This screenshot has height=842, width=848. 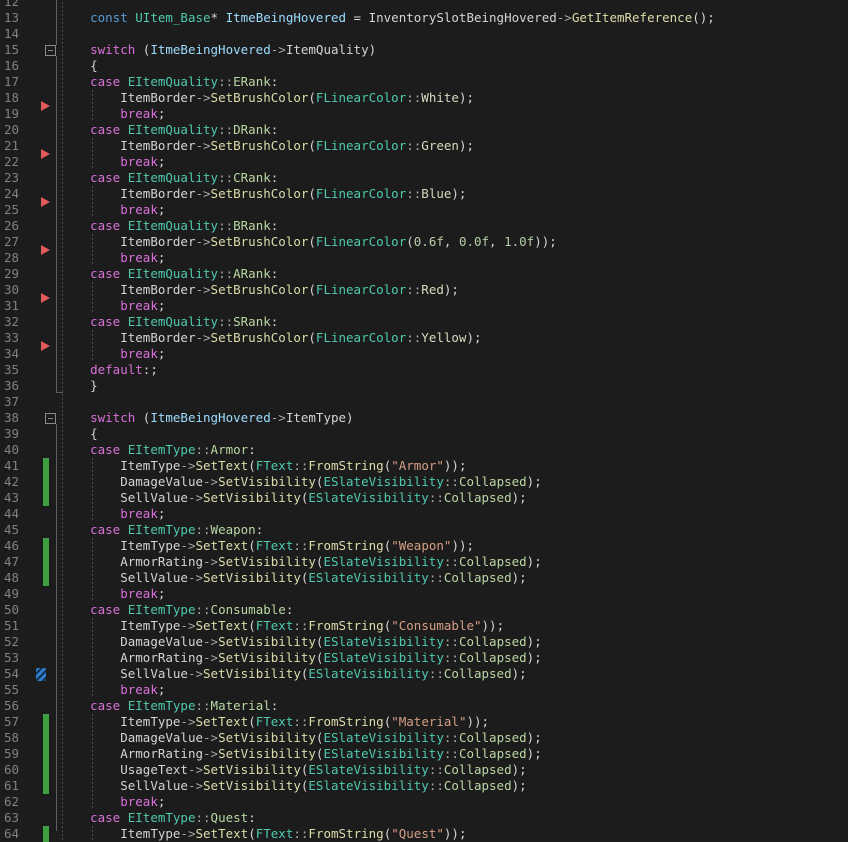 I want to click on token: 1.0f, so click(x=519, y=241).